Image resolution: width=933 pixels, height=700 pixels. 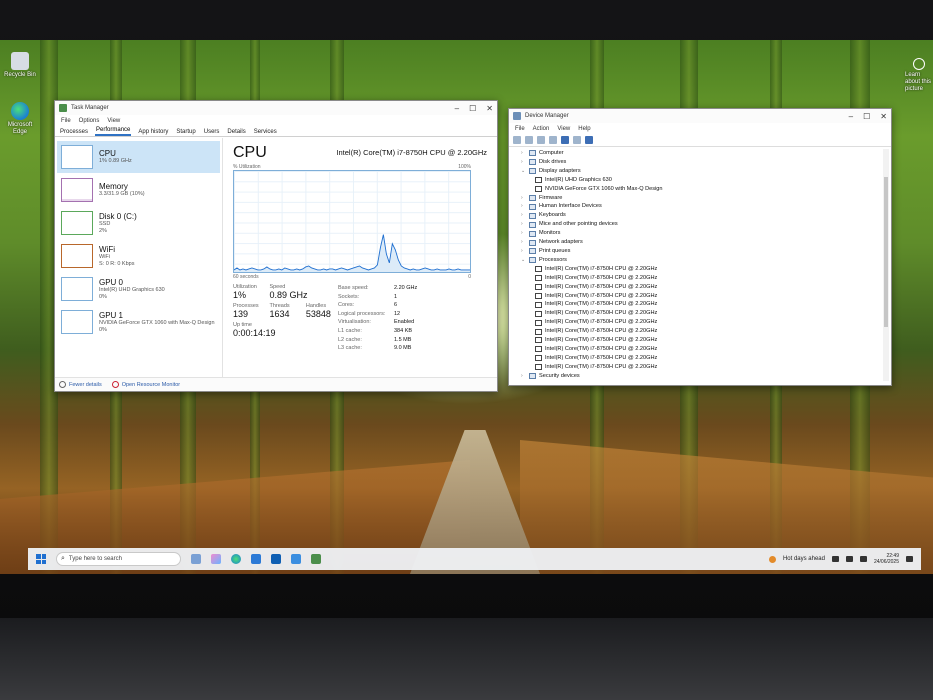 I want to click on copilot-icon, so click(x=216, y=559).